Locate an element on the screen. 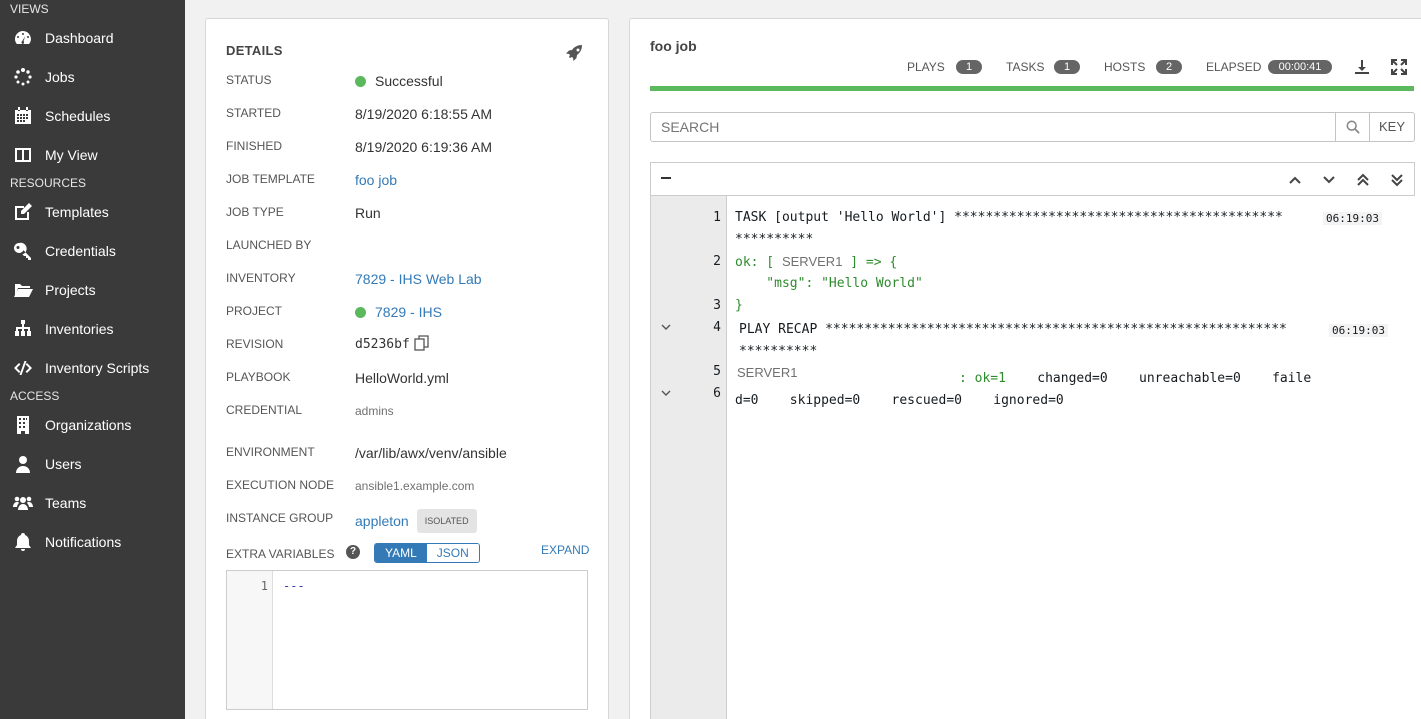  line-number: 6 is located at coordinates (717, 393).